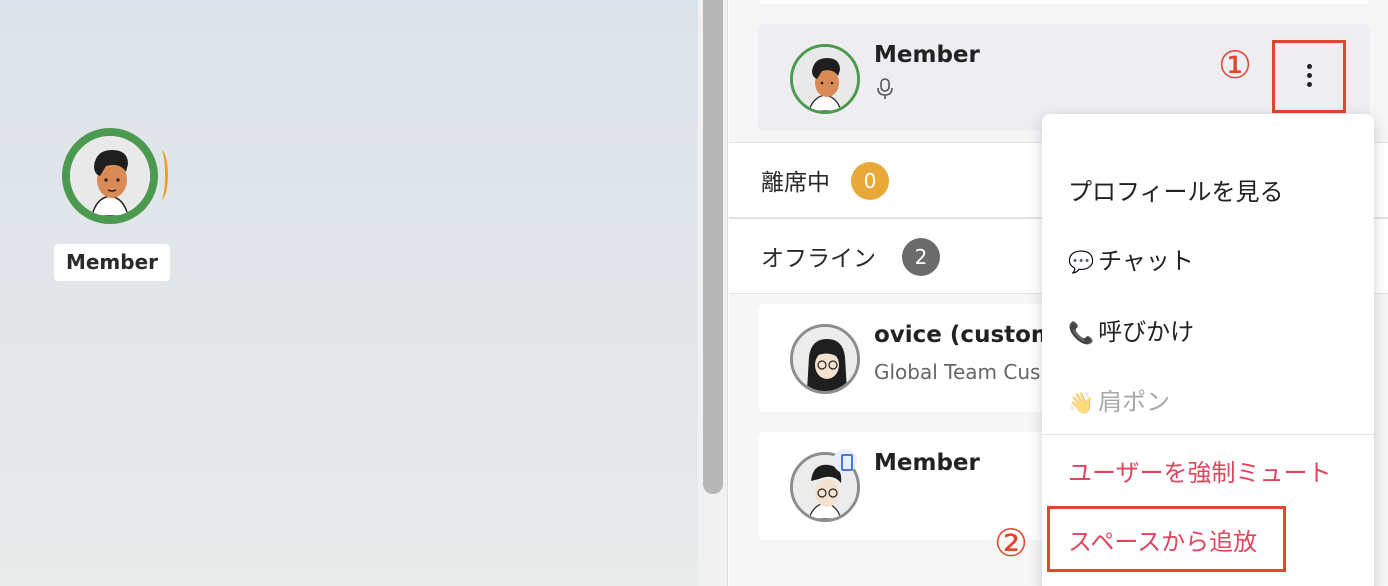 Image resolution: width=1388 pixels, height=586 pixels. I want to click on canvas-avatar-name-tag: Member, so click(112, 262).